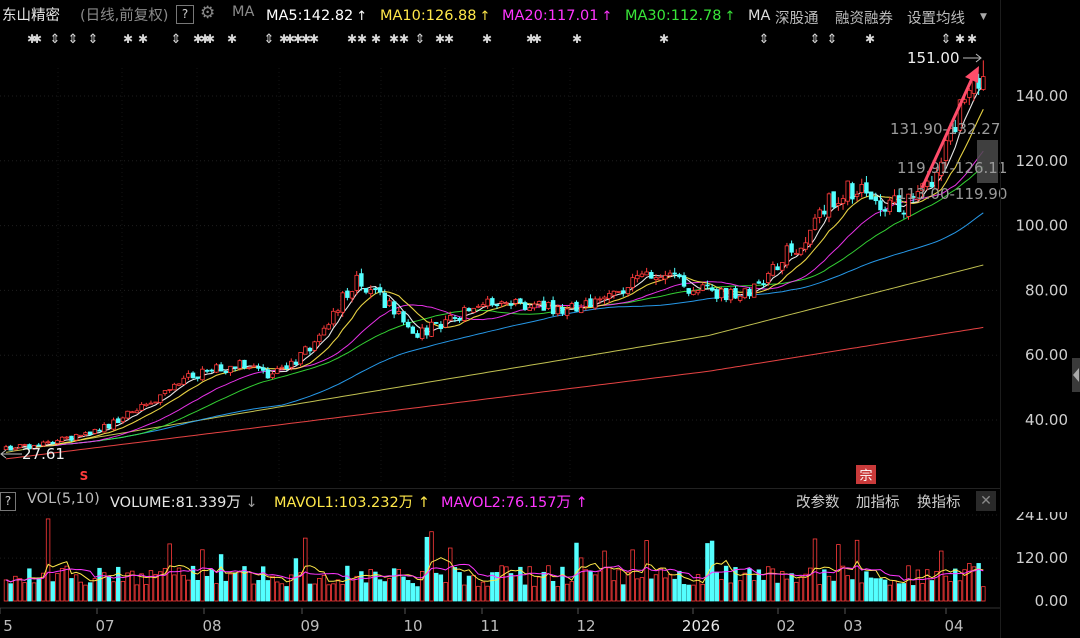 The image size is (1080, 638). What do you see at coordinates (243, 12) in the screenshot?
I see `ma-label: MA` at bounding box center [243, 12].